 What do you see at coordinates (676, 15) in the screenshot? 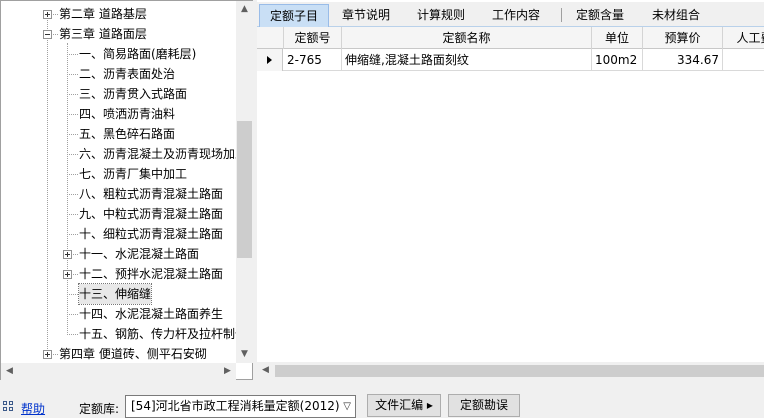
I see `tab-material-combo: 未材组合` at bounding box center [676, 15].